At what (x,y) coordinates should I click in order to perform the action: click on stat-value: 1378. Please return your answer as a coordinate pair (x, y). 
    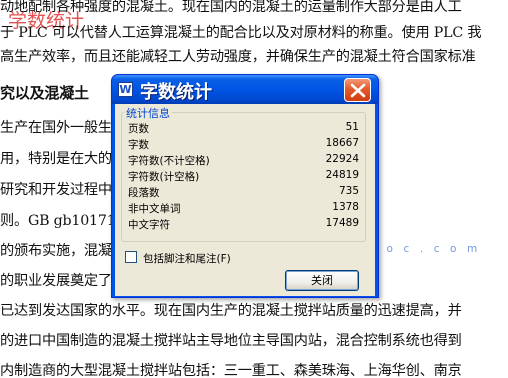
    Looking at the image, I should click on (345, 207).